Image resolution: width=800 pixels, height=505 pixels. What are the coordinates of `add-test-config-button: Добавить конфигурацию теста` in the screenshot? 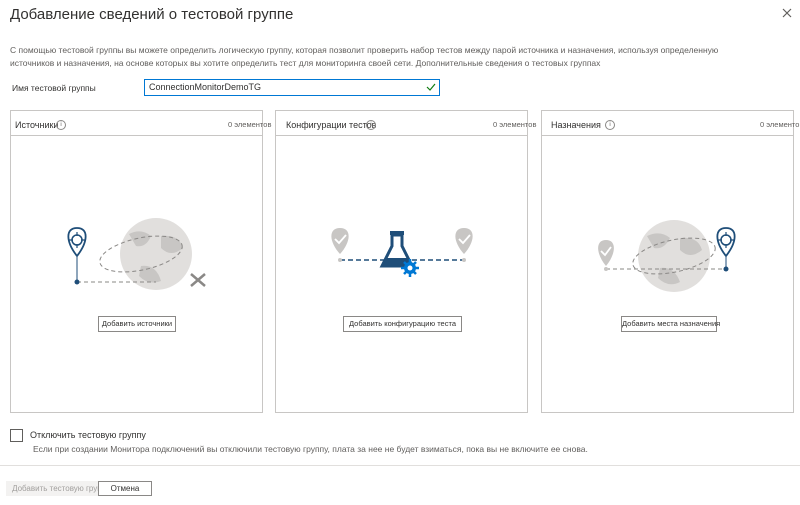 It's located at (402, 324).